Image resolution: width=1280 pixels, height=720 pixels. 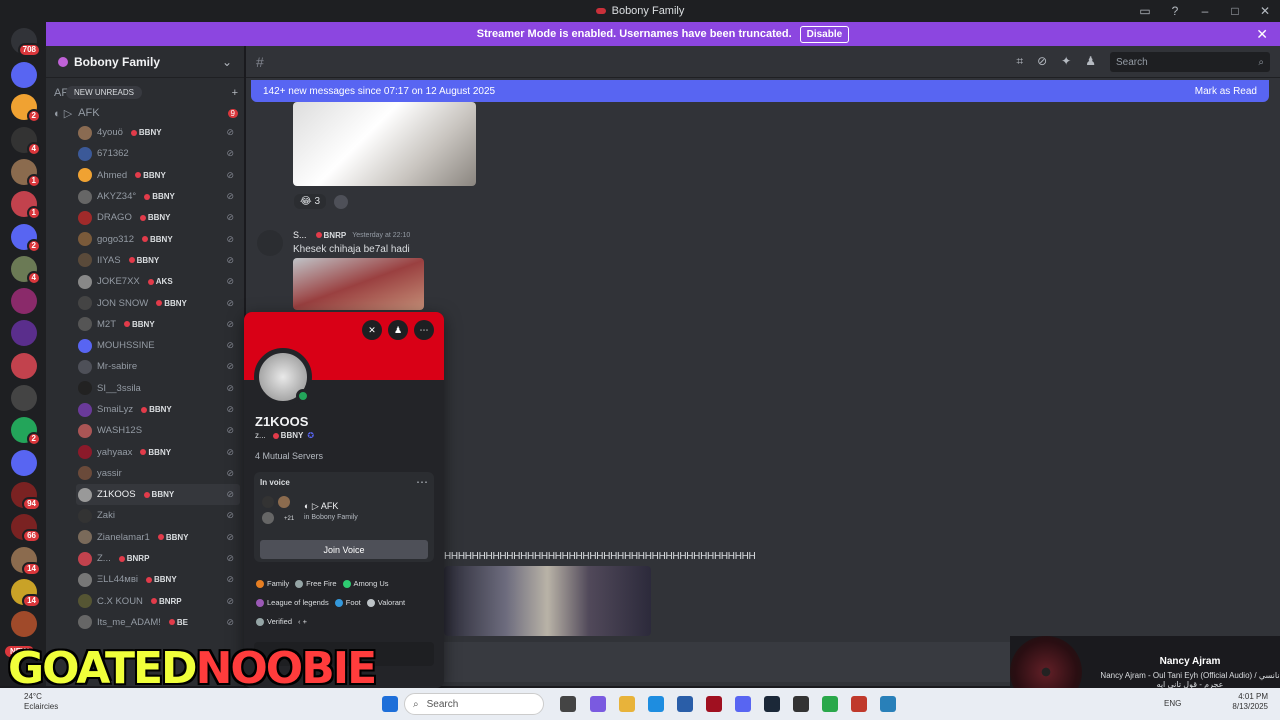 What do you see at coordinates (1235, 11) in the screenshot?
I see `maximize-button: □` at bounding box center [1235, 11].